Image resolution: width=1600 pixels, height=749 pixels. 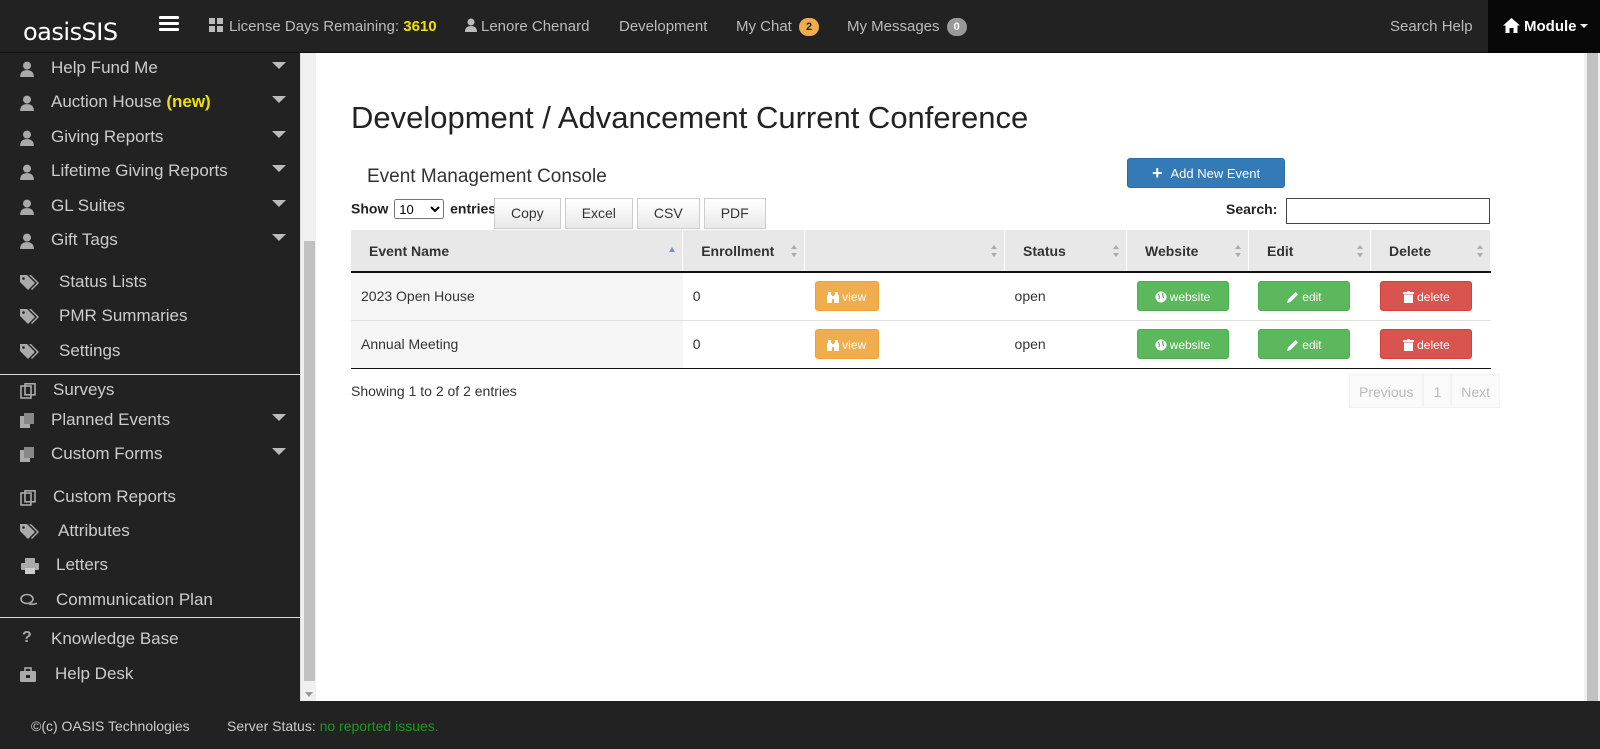 What do you see at coordinates (473, 208) in the screenshot?
I see `entries-label: entries` at bounding box center [473, 208].